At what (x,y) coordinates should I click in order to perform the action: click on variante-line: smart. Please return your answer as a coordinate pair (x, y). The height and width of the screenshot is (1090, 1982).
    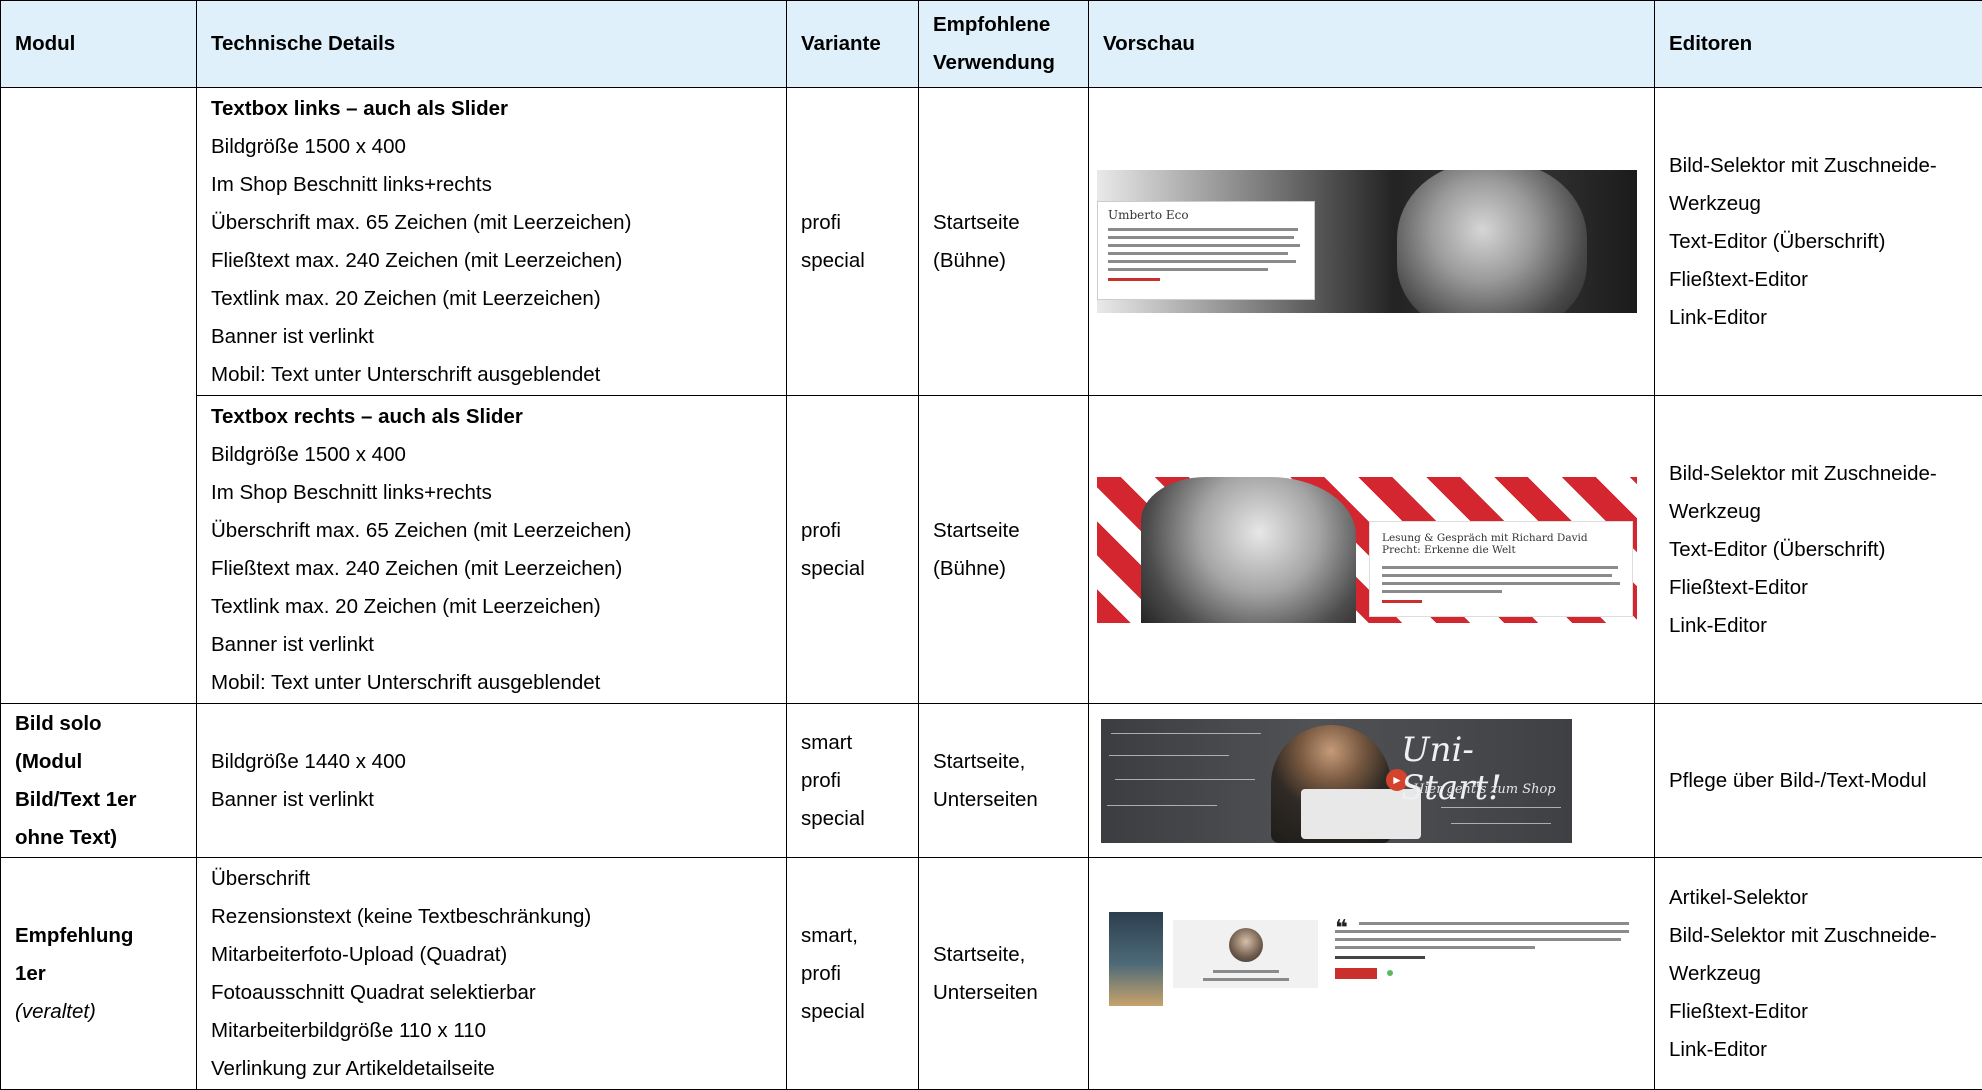
    Looking at the image, I should click on (852, 743).